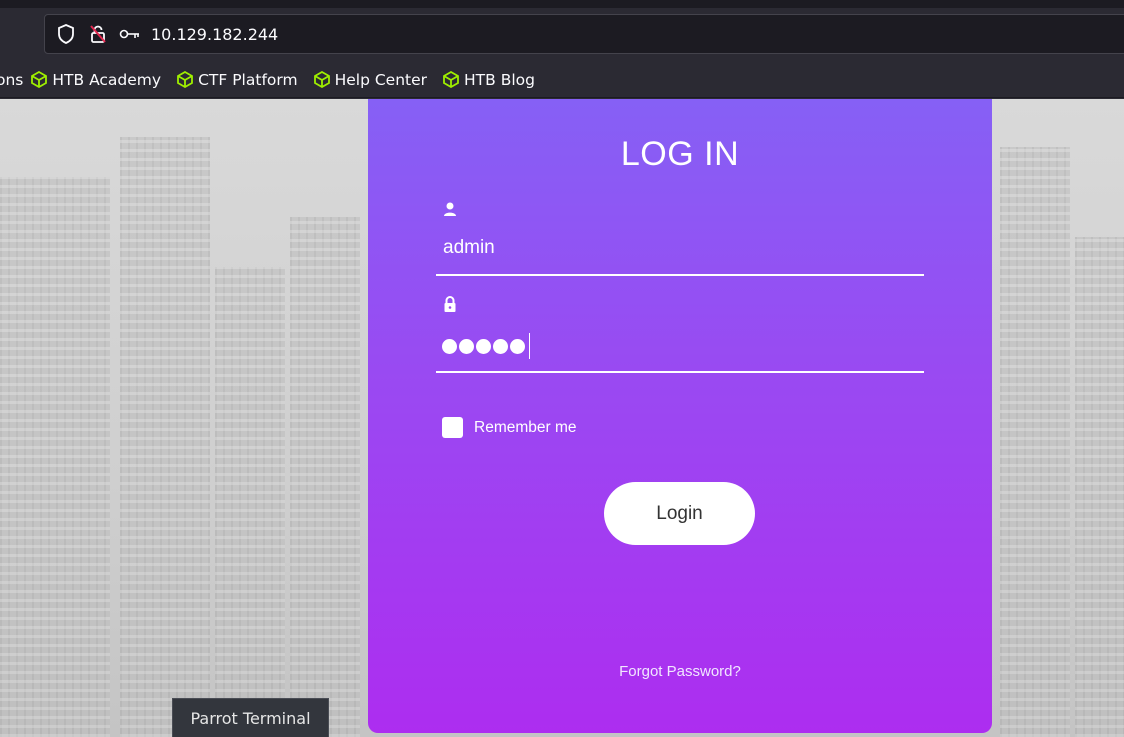  I want to click on login-button: Login, so click(679, 513).